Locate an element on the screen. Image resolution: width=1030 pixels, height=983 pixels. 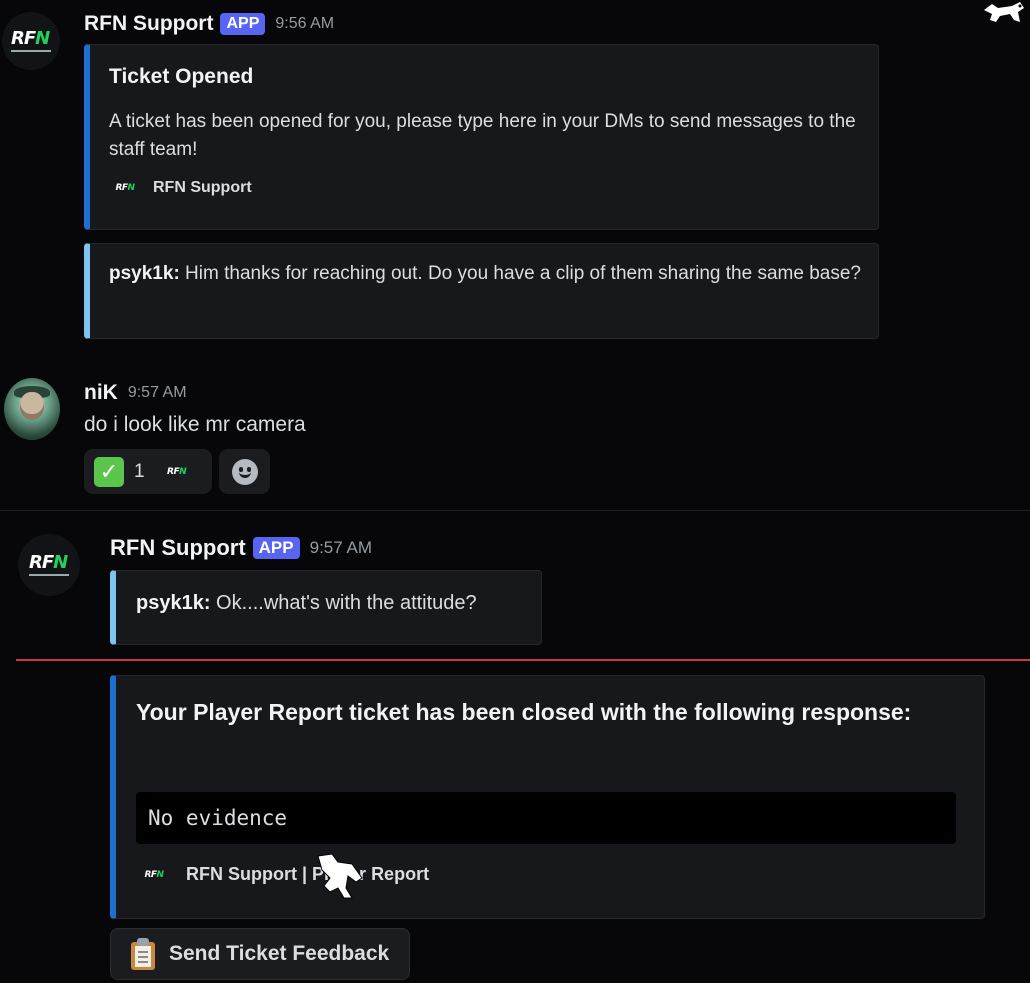
embed-footer: RFN RFN Support is located at coordinates (182, 188).